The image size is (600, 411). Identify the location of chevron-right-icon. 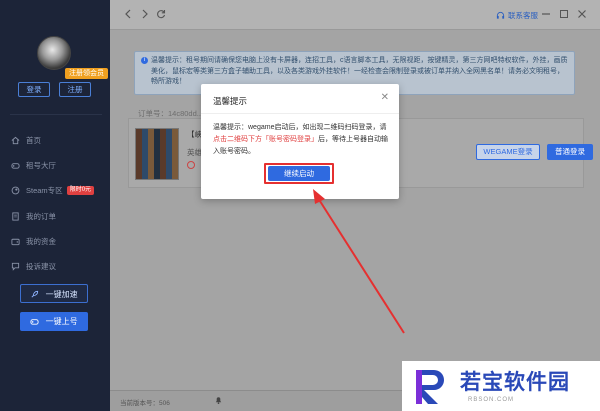
(144, 14).